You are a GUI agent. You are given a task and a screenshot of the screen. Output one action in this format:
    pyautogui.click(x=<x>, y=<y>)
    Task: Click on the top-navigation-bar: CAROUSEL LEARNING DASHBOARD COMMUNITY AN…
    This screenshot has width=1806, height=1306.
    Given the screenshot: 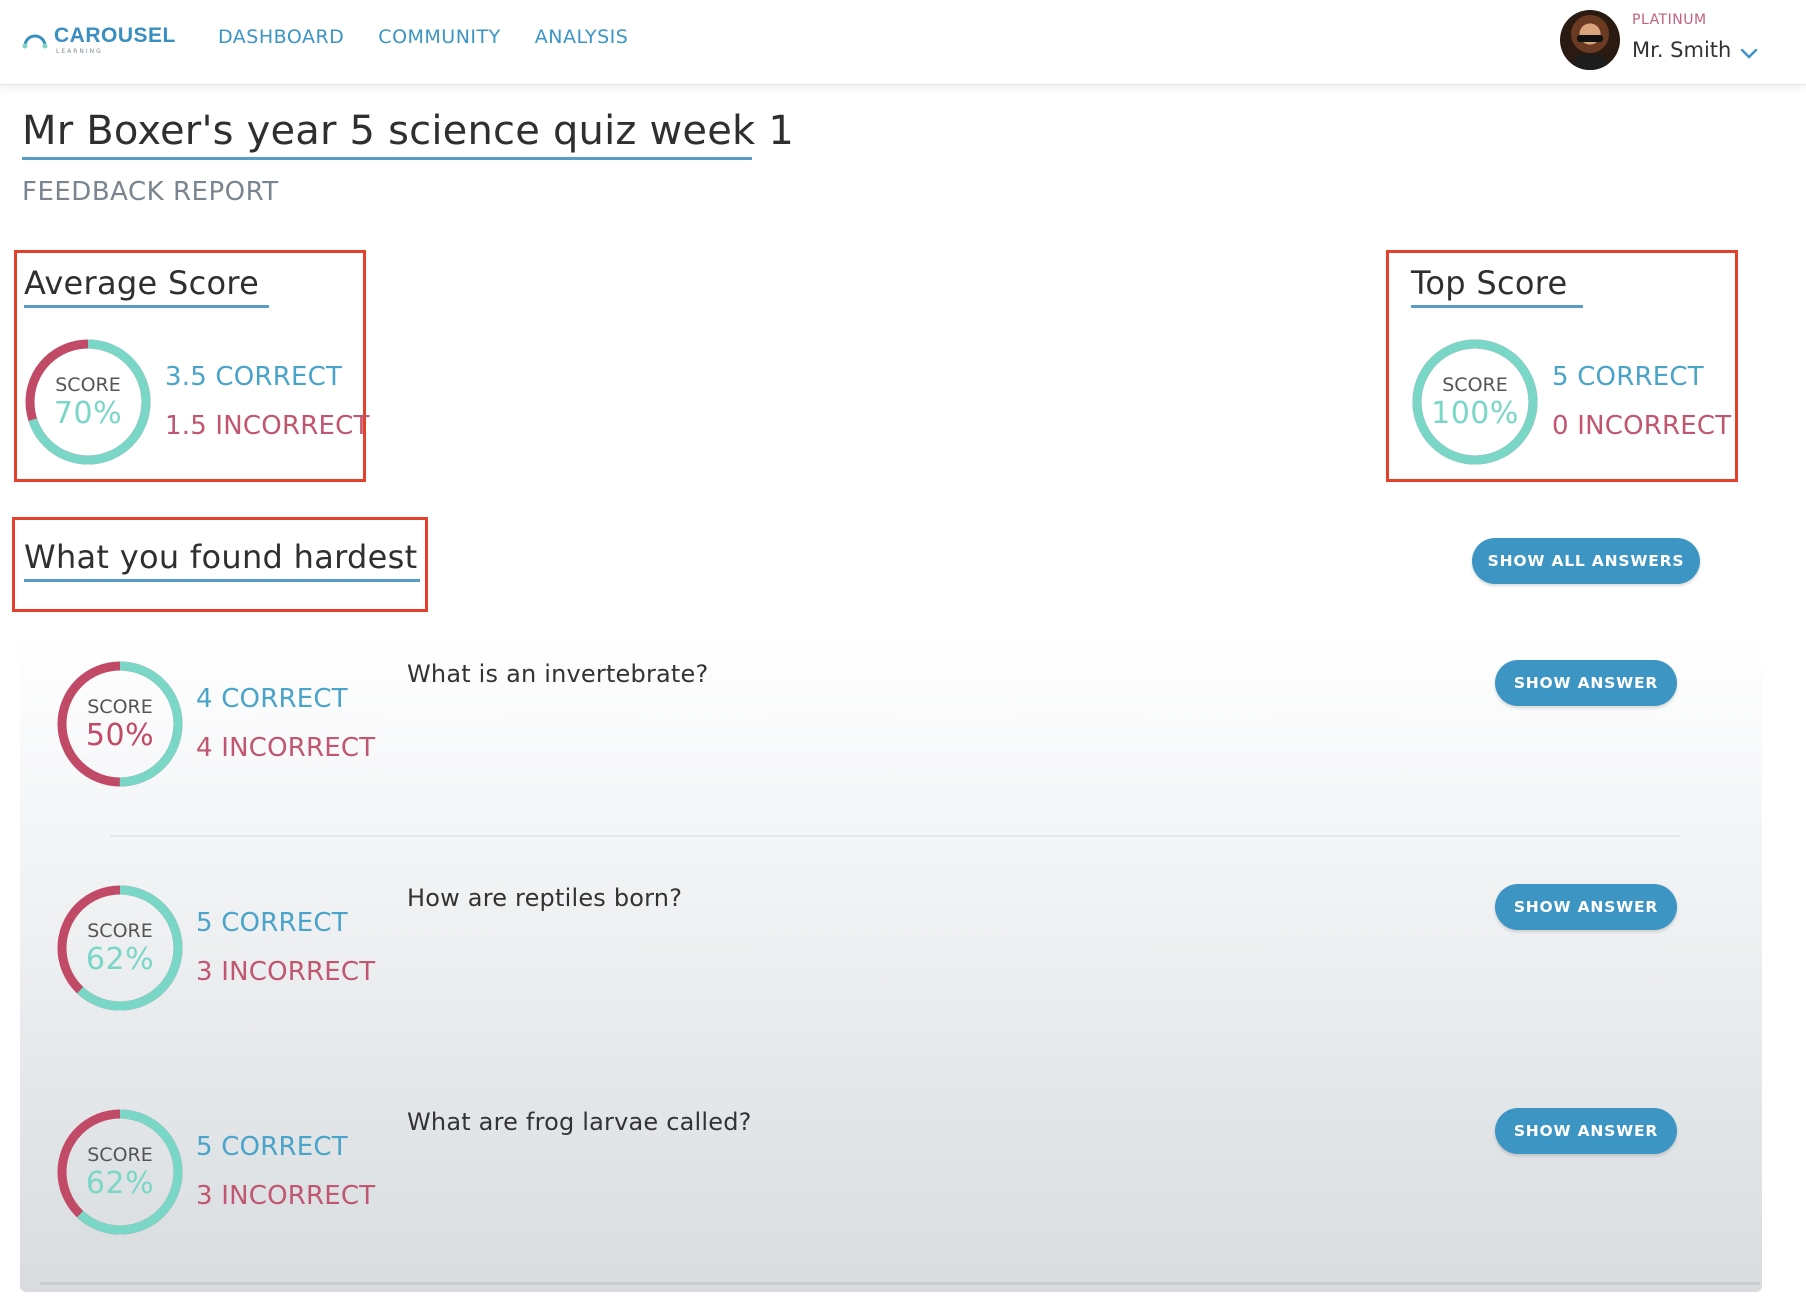 What is the action you would take?
    pyautogui.click(x=903, y=42)
    